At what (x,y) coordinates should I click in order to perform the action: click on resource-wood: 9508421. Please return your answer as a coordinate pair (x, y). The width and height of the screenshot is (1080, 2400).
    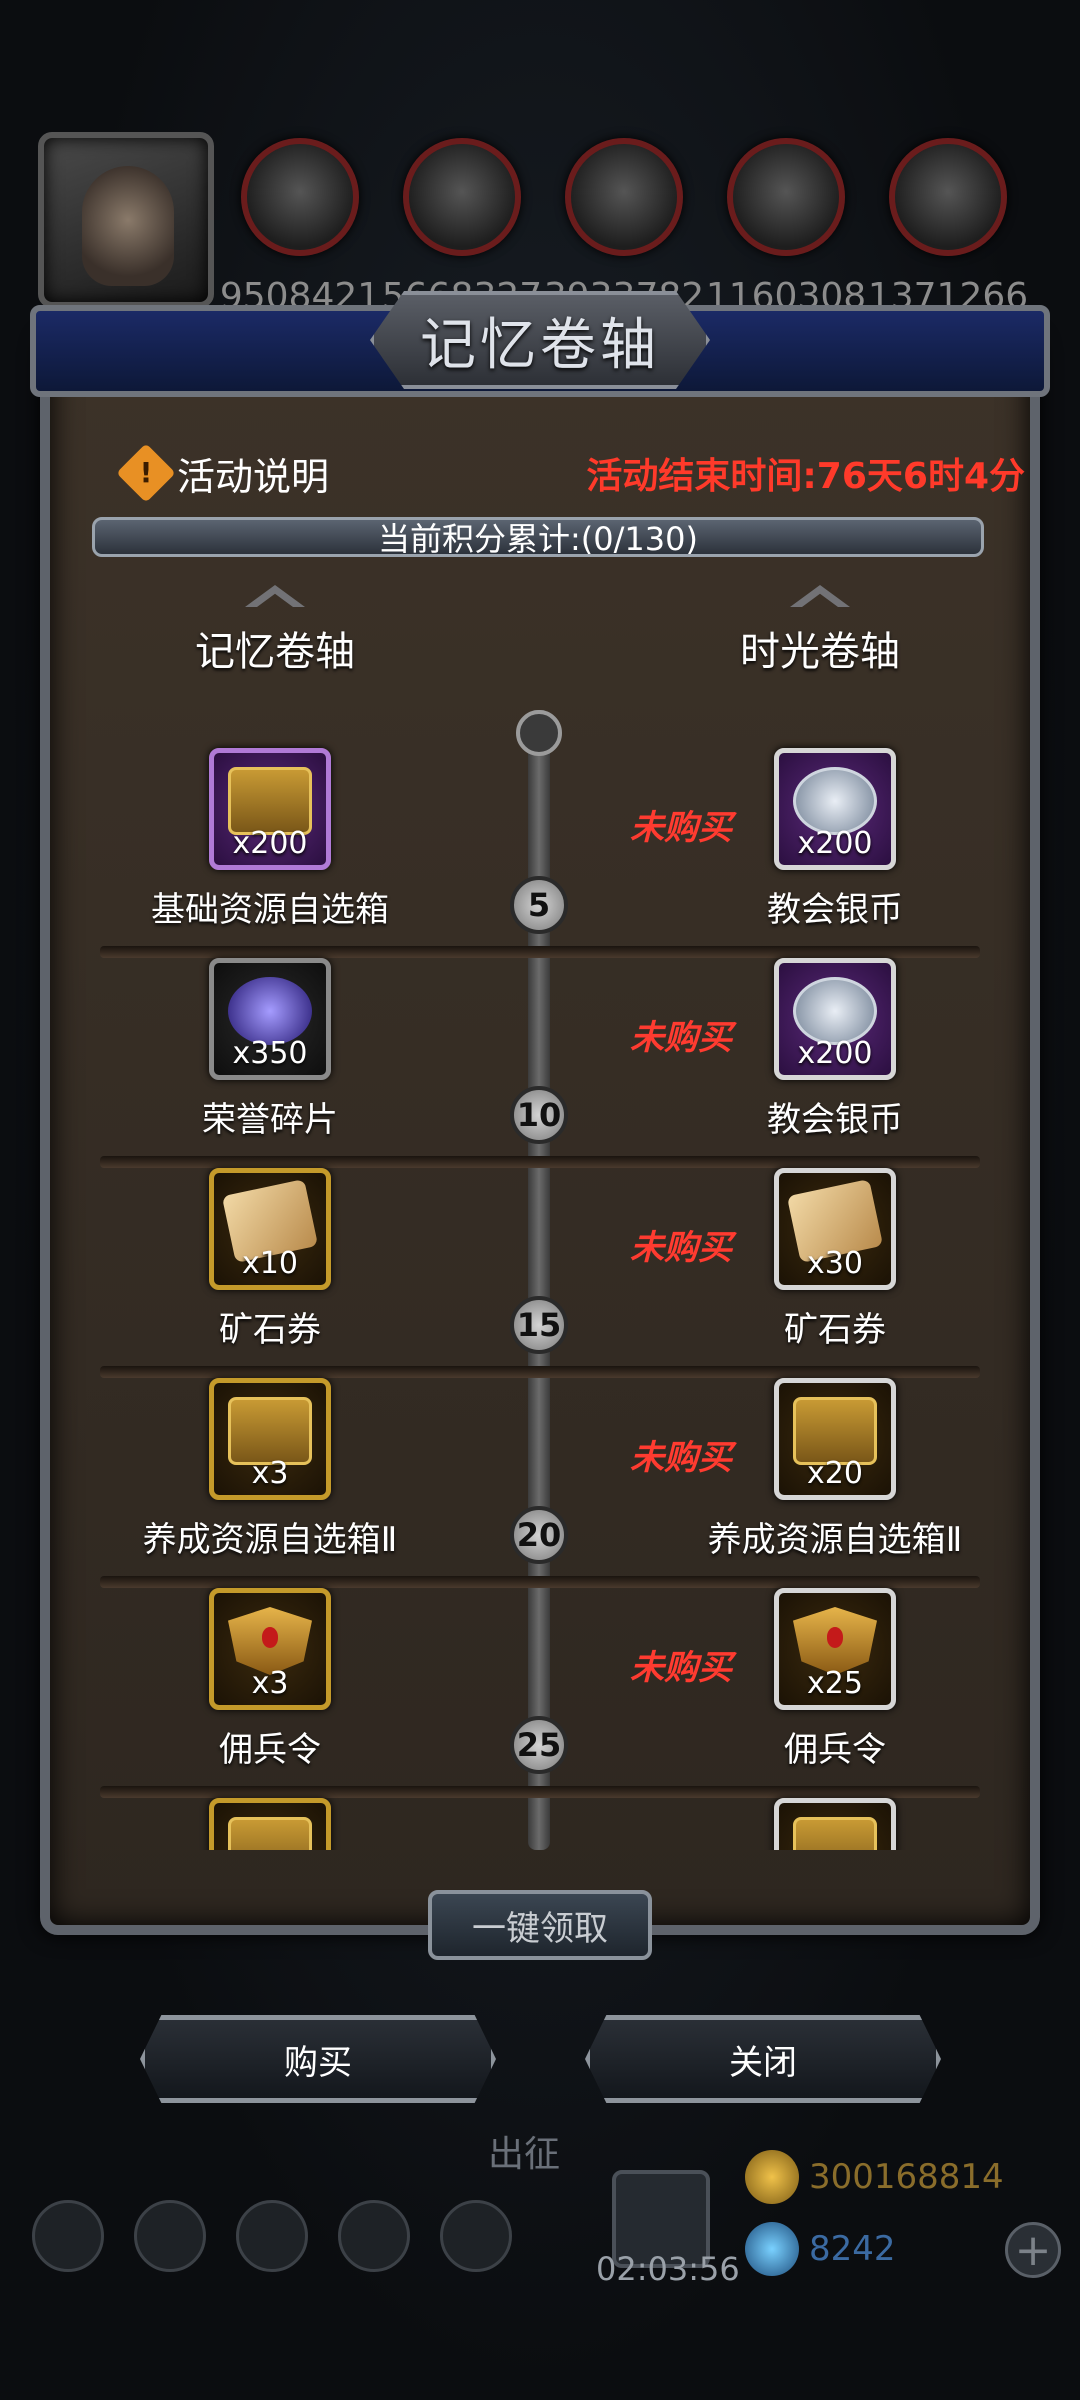
    Looking at the image, I should click on (300, 227).